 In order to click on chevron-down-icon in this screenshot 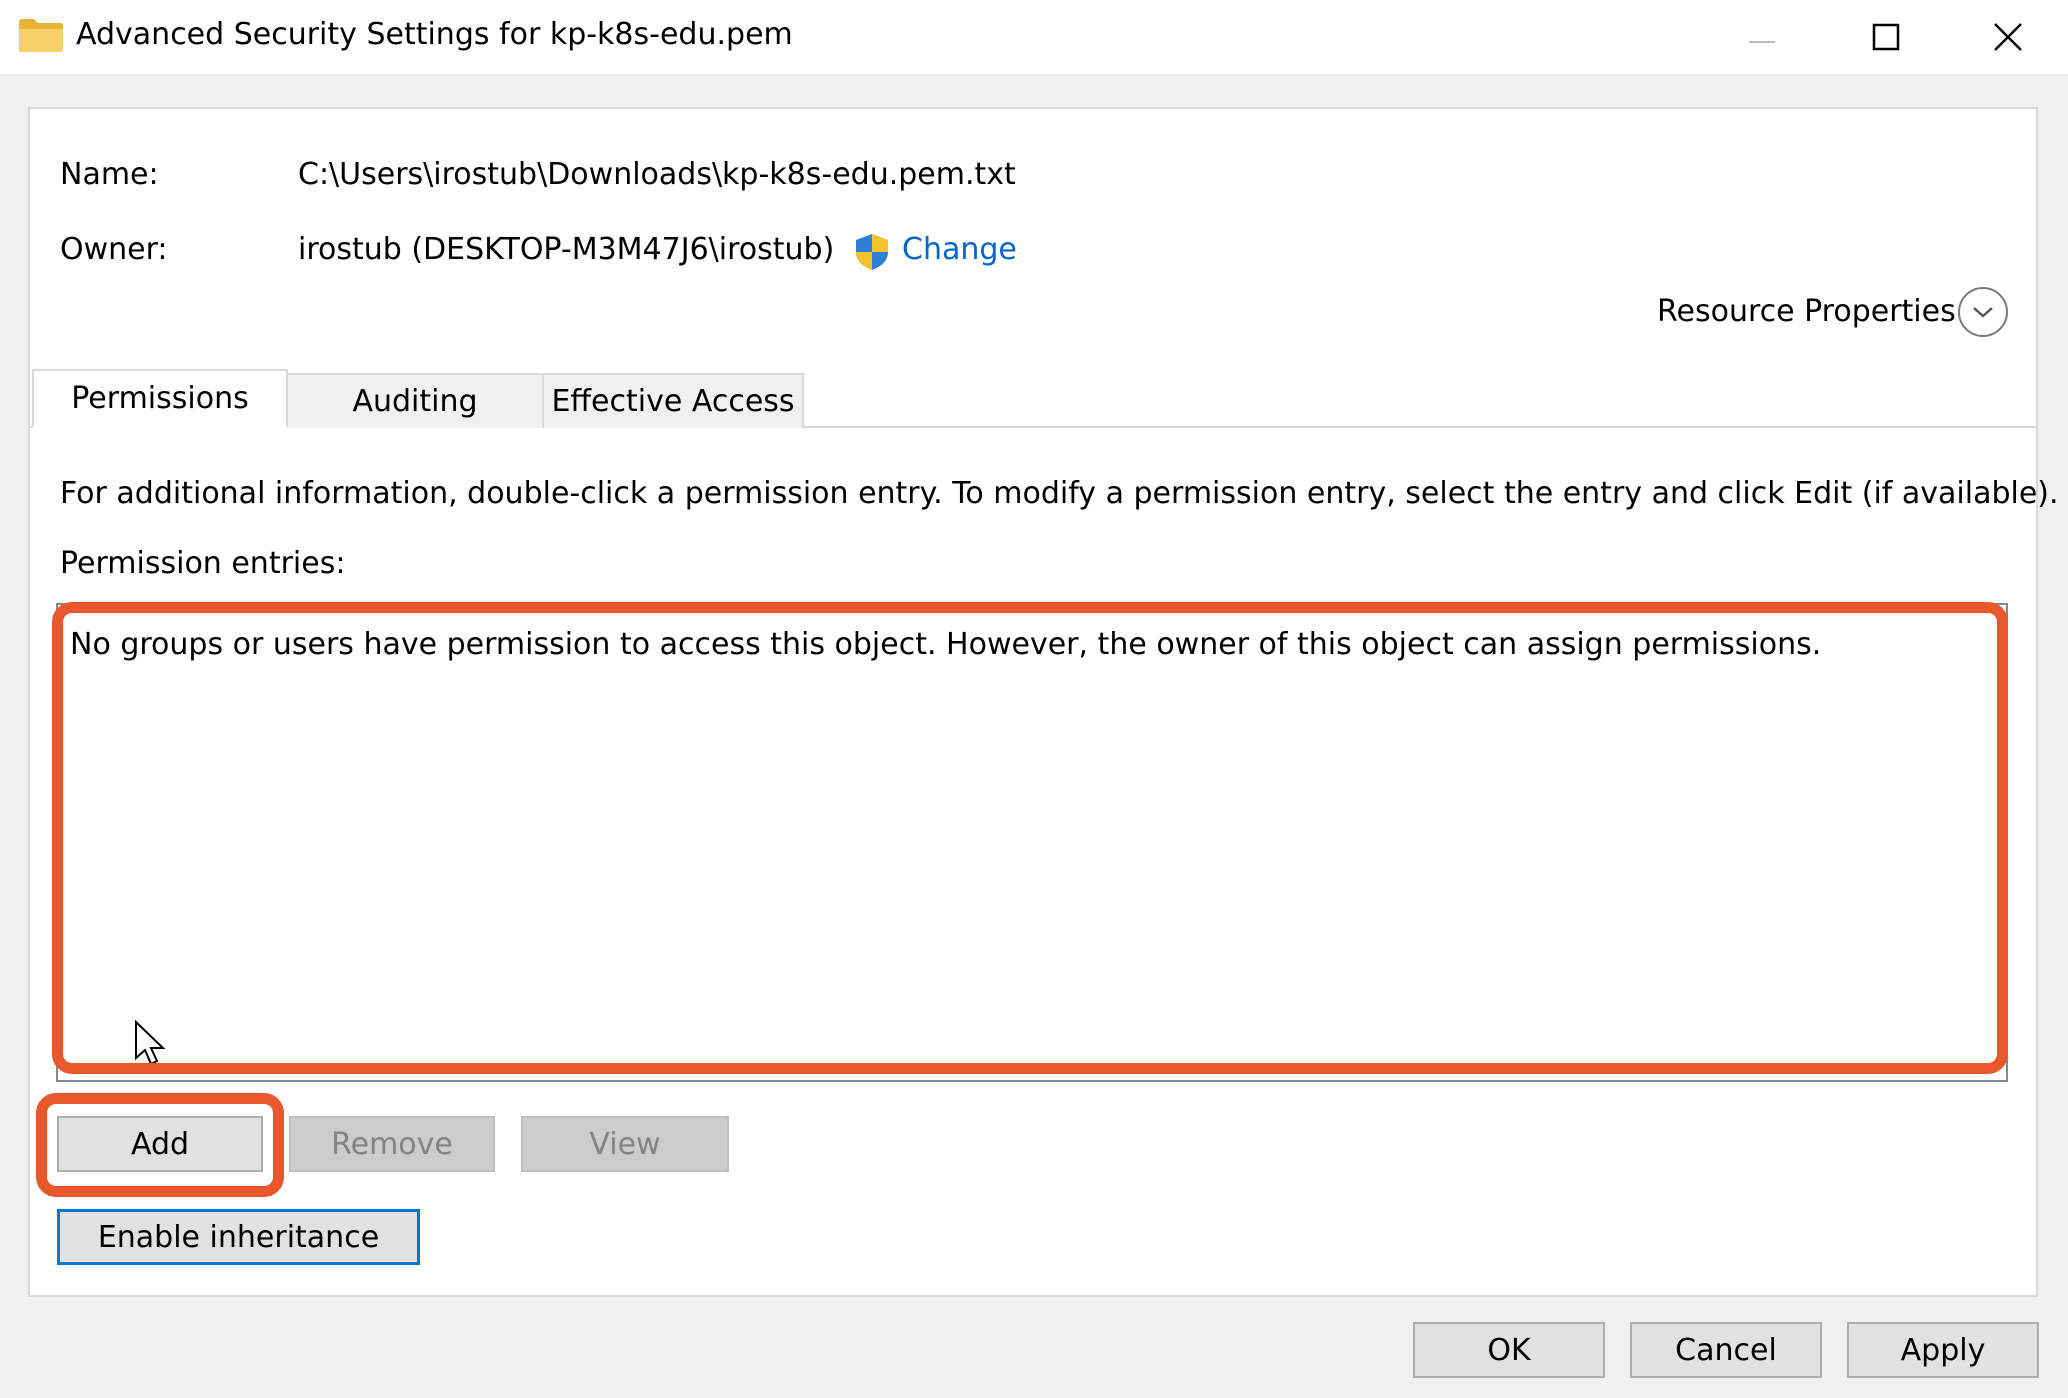, I will do `click(1983, 312)`.